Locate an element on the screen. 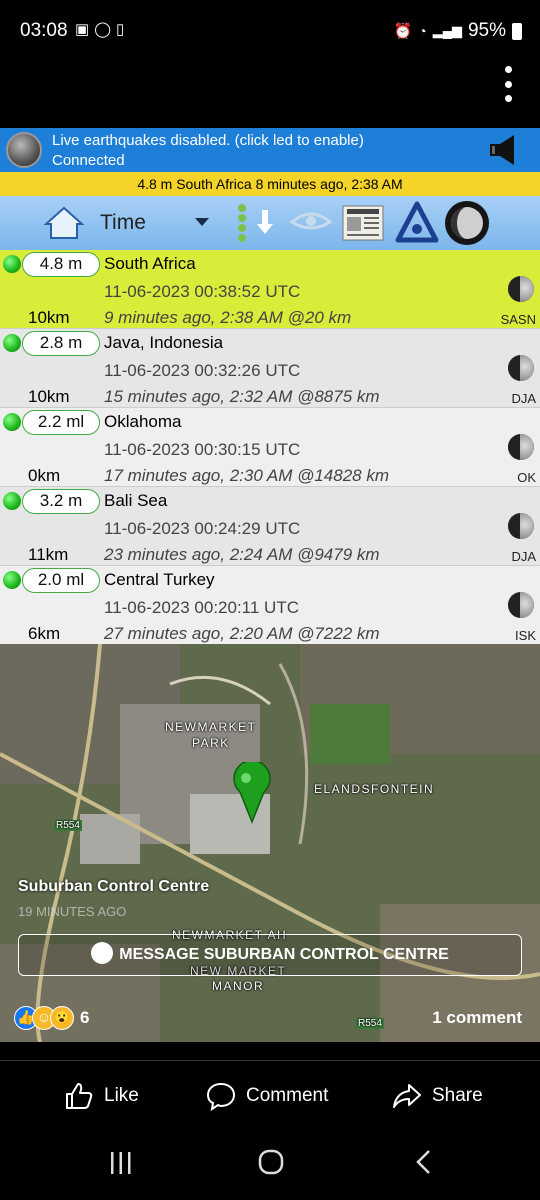 The height and width of the screenshot is (1200, 540). whatsapp-icon: ◯ is located at coordinates (102, 29).